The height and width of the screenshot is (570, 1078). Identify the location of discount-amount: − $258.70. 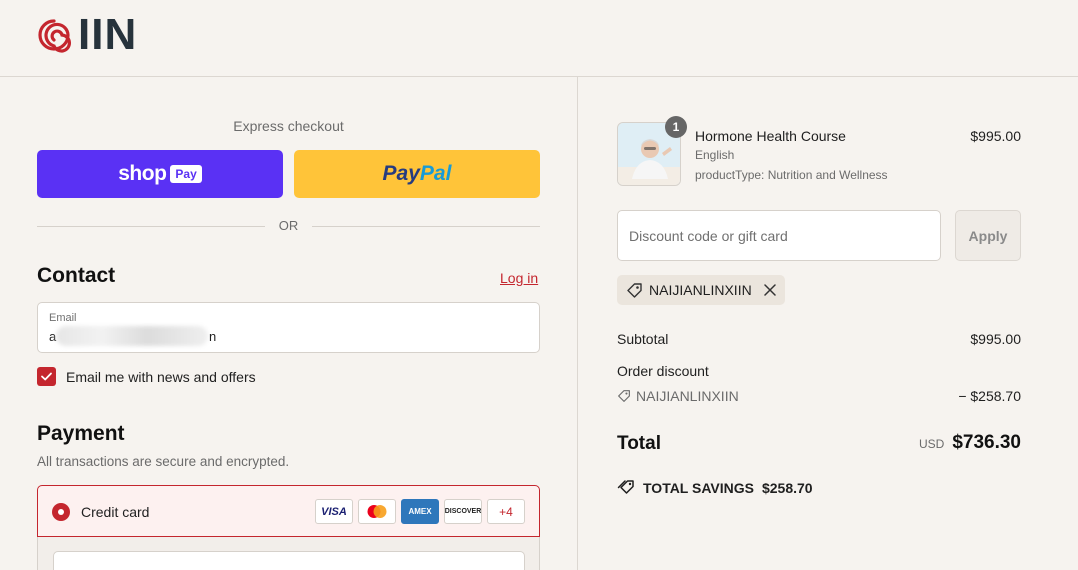
(989, 396).